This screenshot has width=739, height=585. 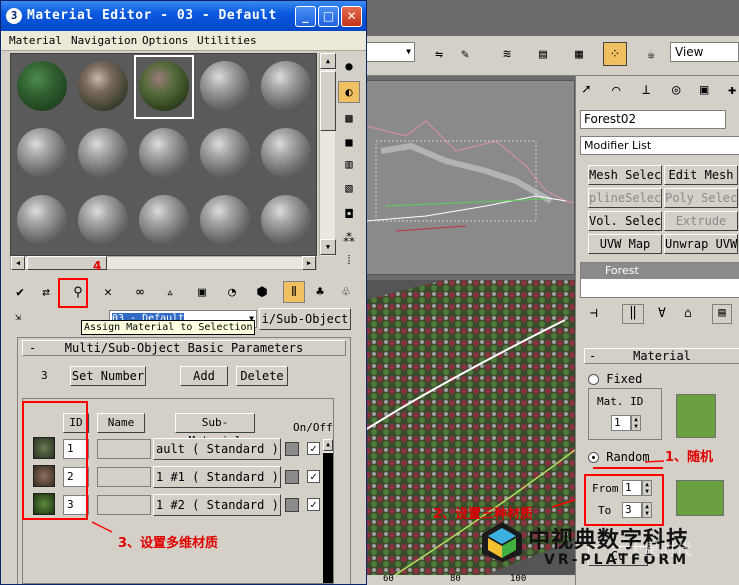 I want to click on watermark-overlay-text: 火星时代, so click(x=660, y=549).